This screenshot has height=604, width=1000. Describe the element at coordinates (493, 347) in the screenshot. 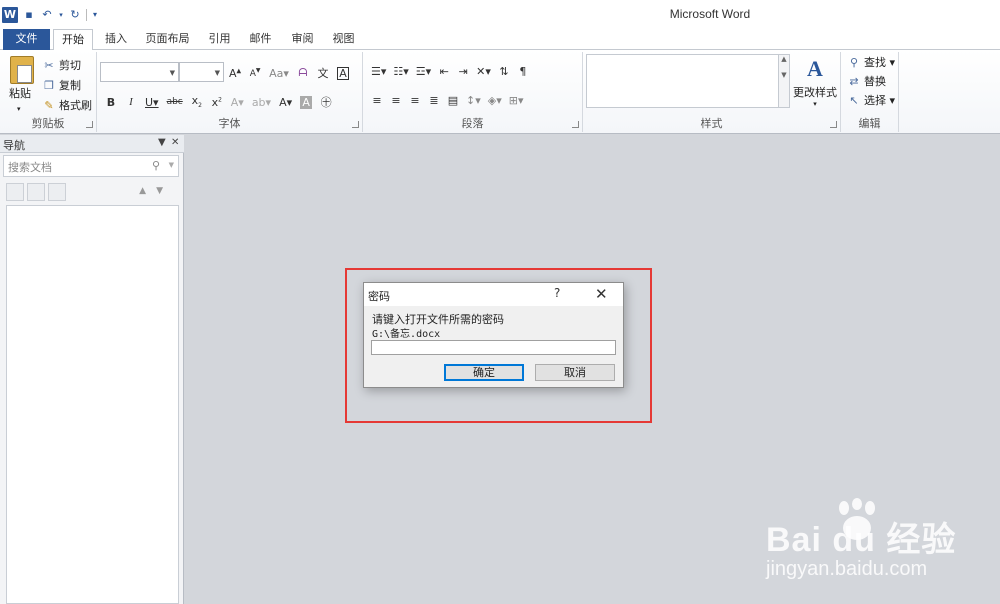

I see `password-input` at that location.